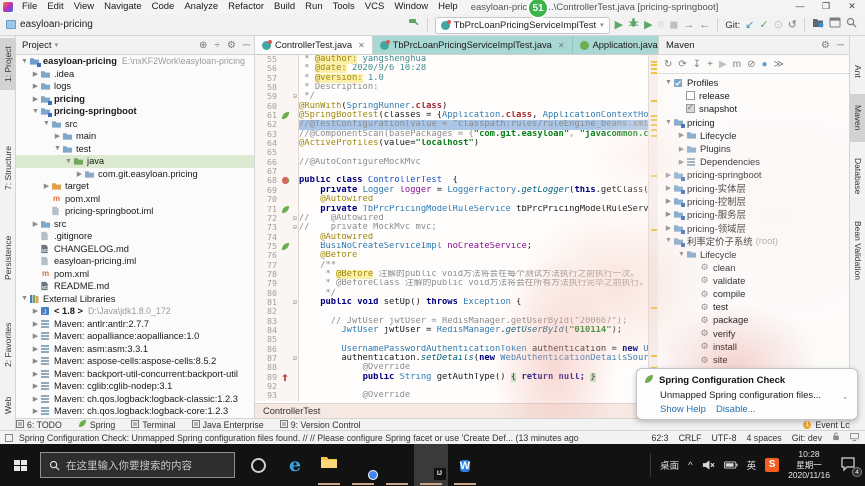 Image resolution: width=865 pixels, height=486 pixels. What do you see at coordinates (851, 25) in the screenshot?
I see `search-everywhere-icon` at bounding box center [851, 25].